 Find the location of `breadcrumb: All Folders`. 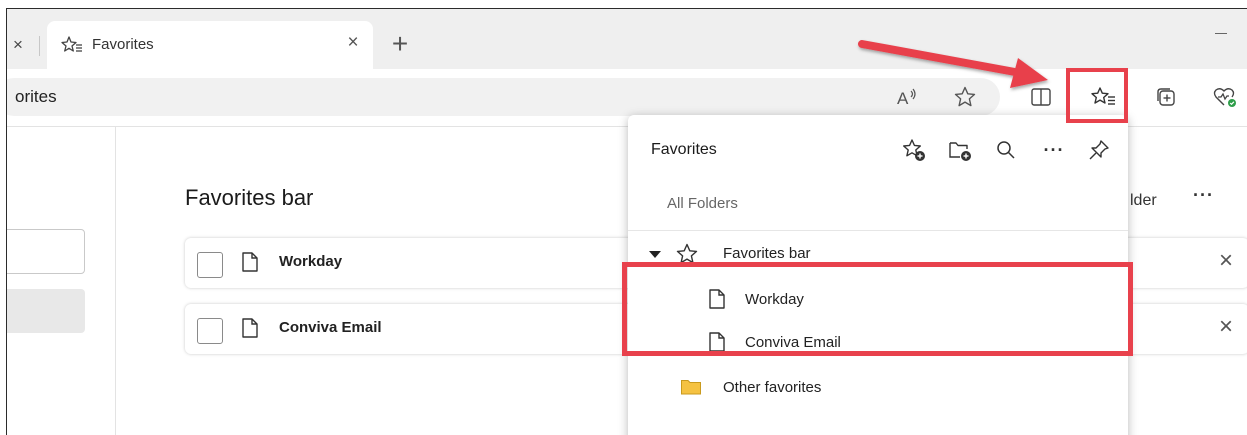

breadcrumb: All Folders is located at coordinates (702, 203).